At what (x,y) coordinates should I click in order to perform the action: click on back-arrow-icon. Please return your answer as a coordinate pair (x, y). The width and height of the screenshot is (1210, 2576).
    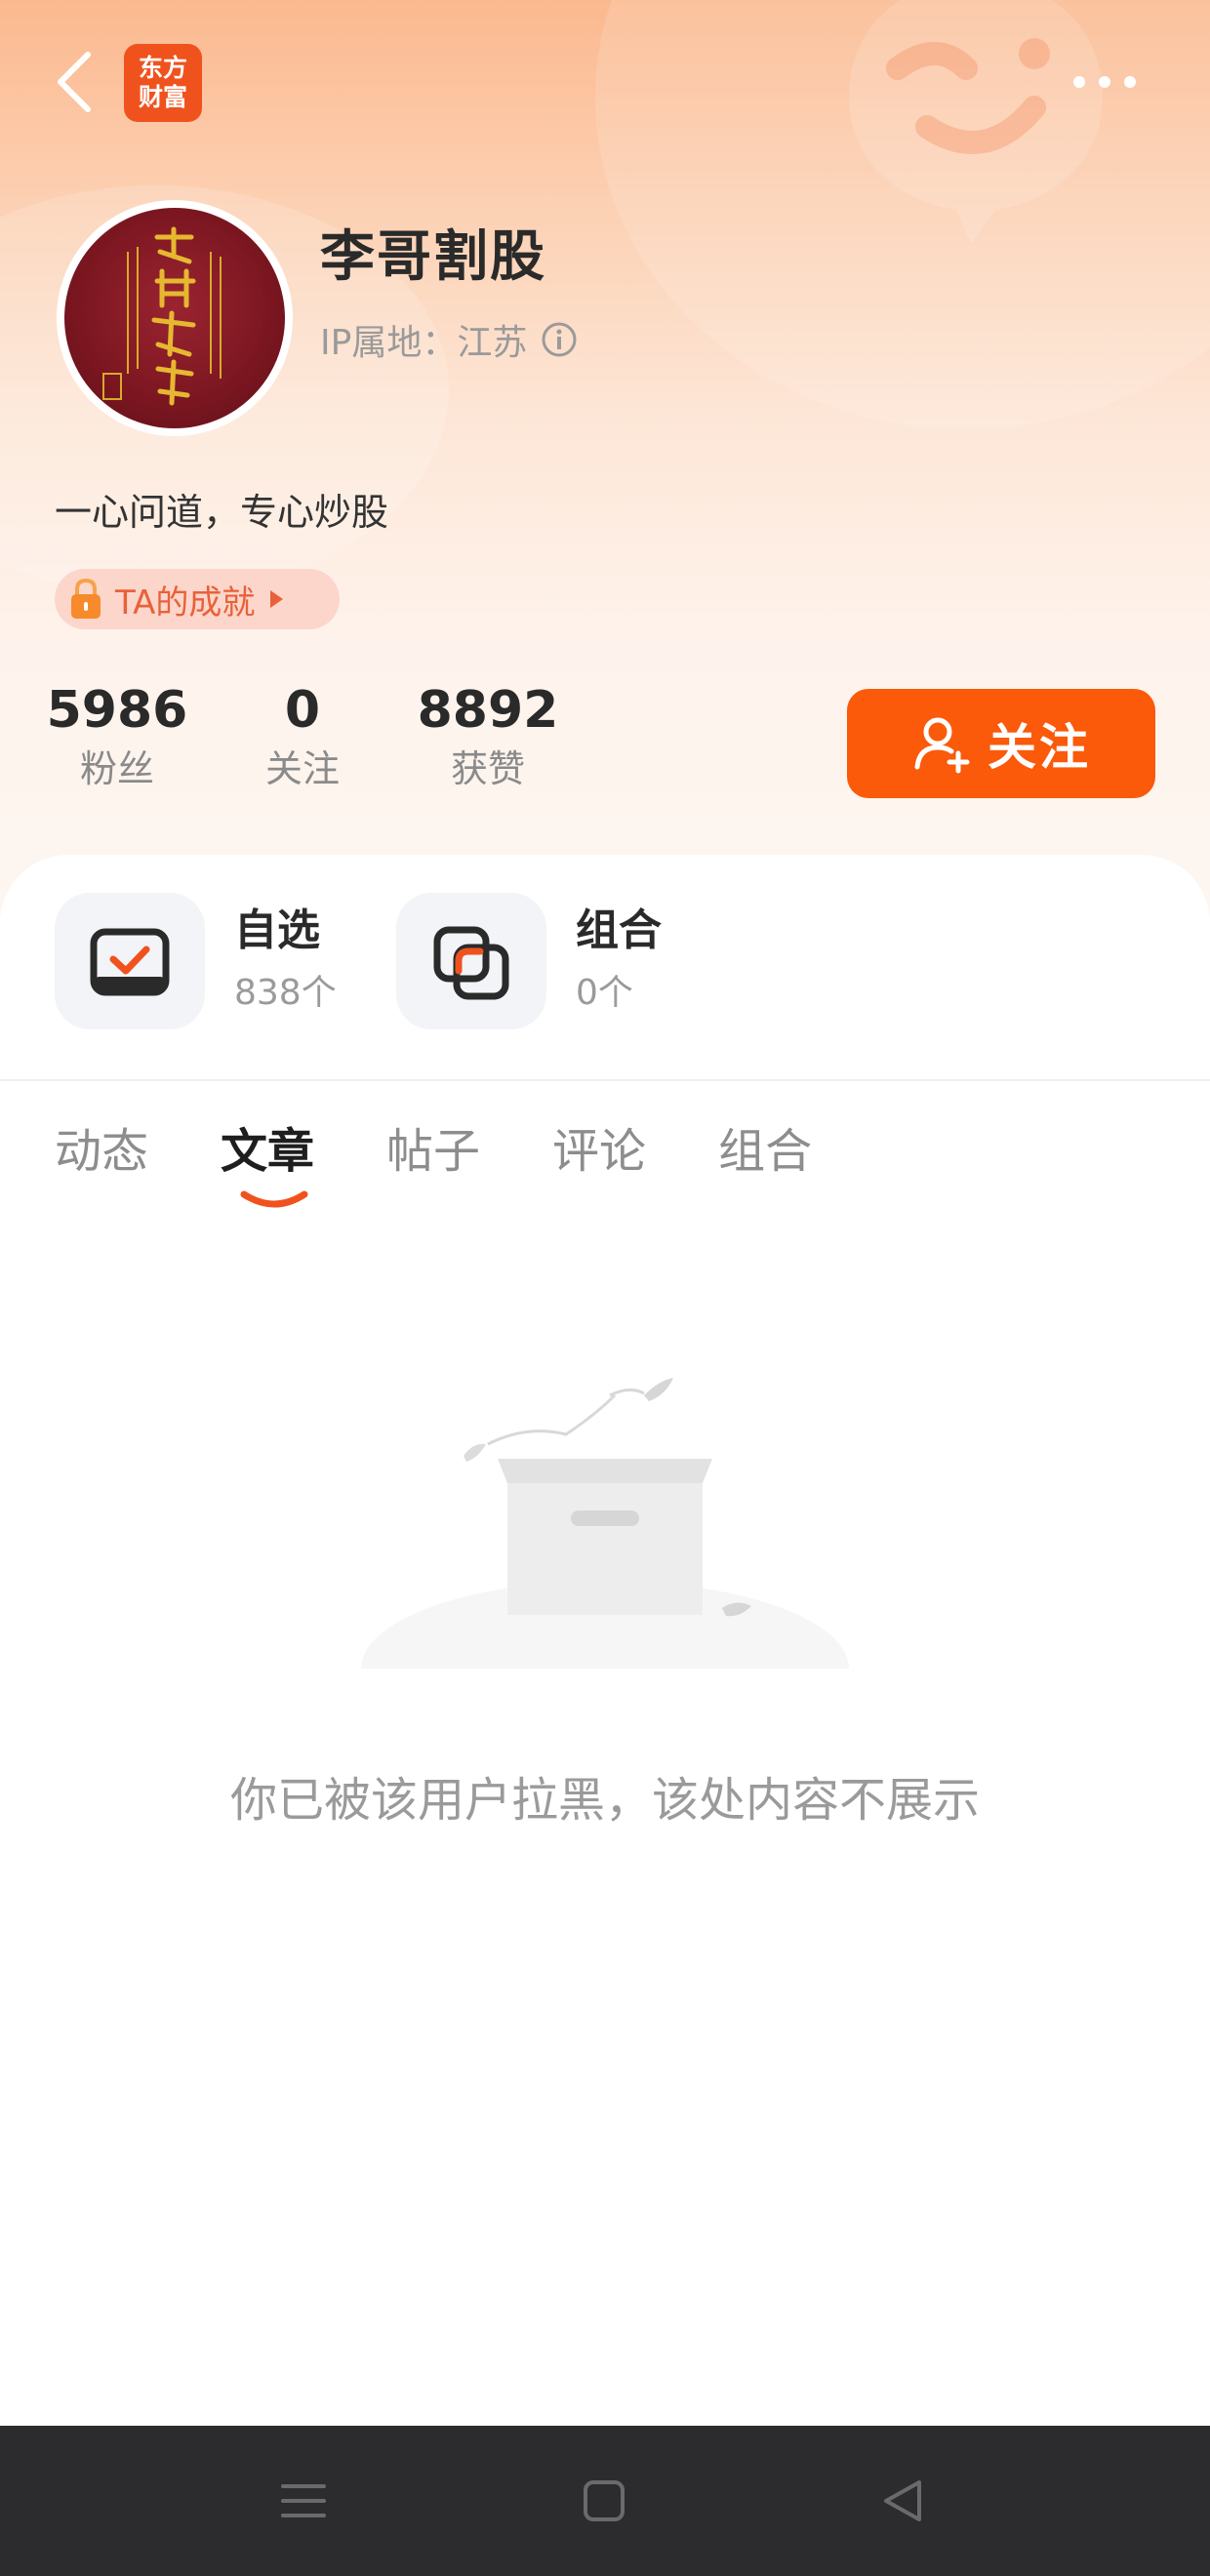
    Looking at the image, I should click on (75, 82).